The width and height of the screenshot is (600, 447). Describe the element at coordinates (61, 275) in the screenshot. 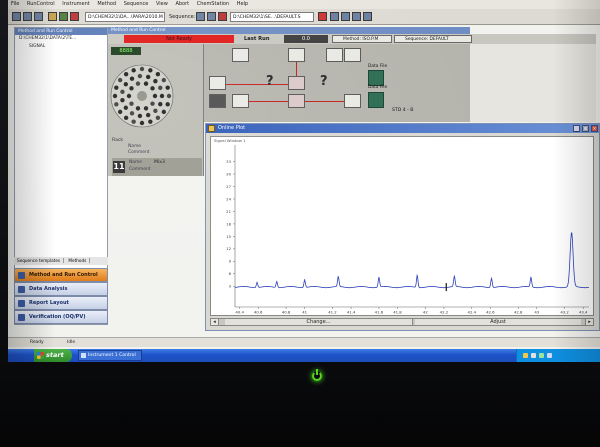

I see `nav-method-and-run-control: Method and Run Control` at that location.